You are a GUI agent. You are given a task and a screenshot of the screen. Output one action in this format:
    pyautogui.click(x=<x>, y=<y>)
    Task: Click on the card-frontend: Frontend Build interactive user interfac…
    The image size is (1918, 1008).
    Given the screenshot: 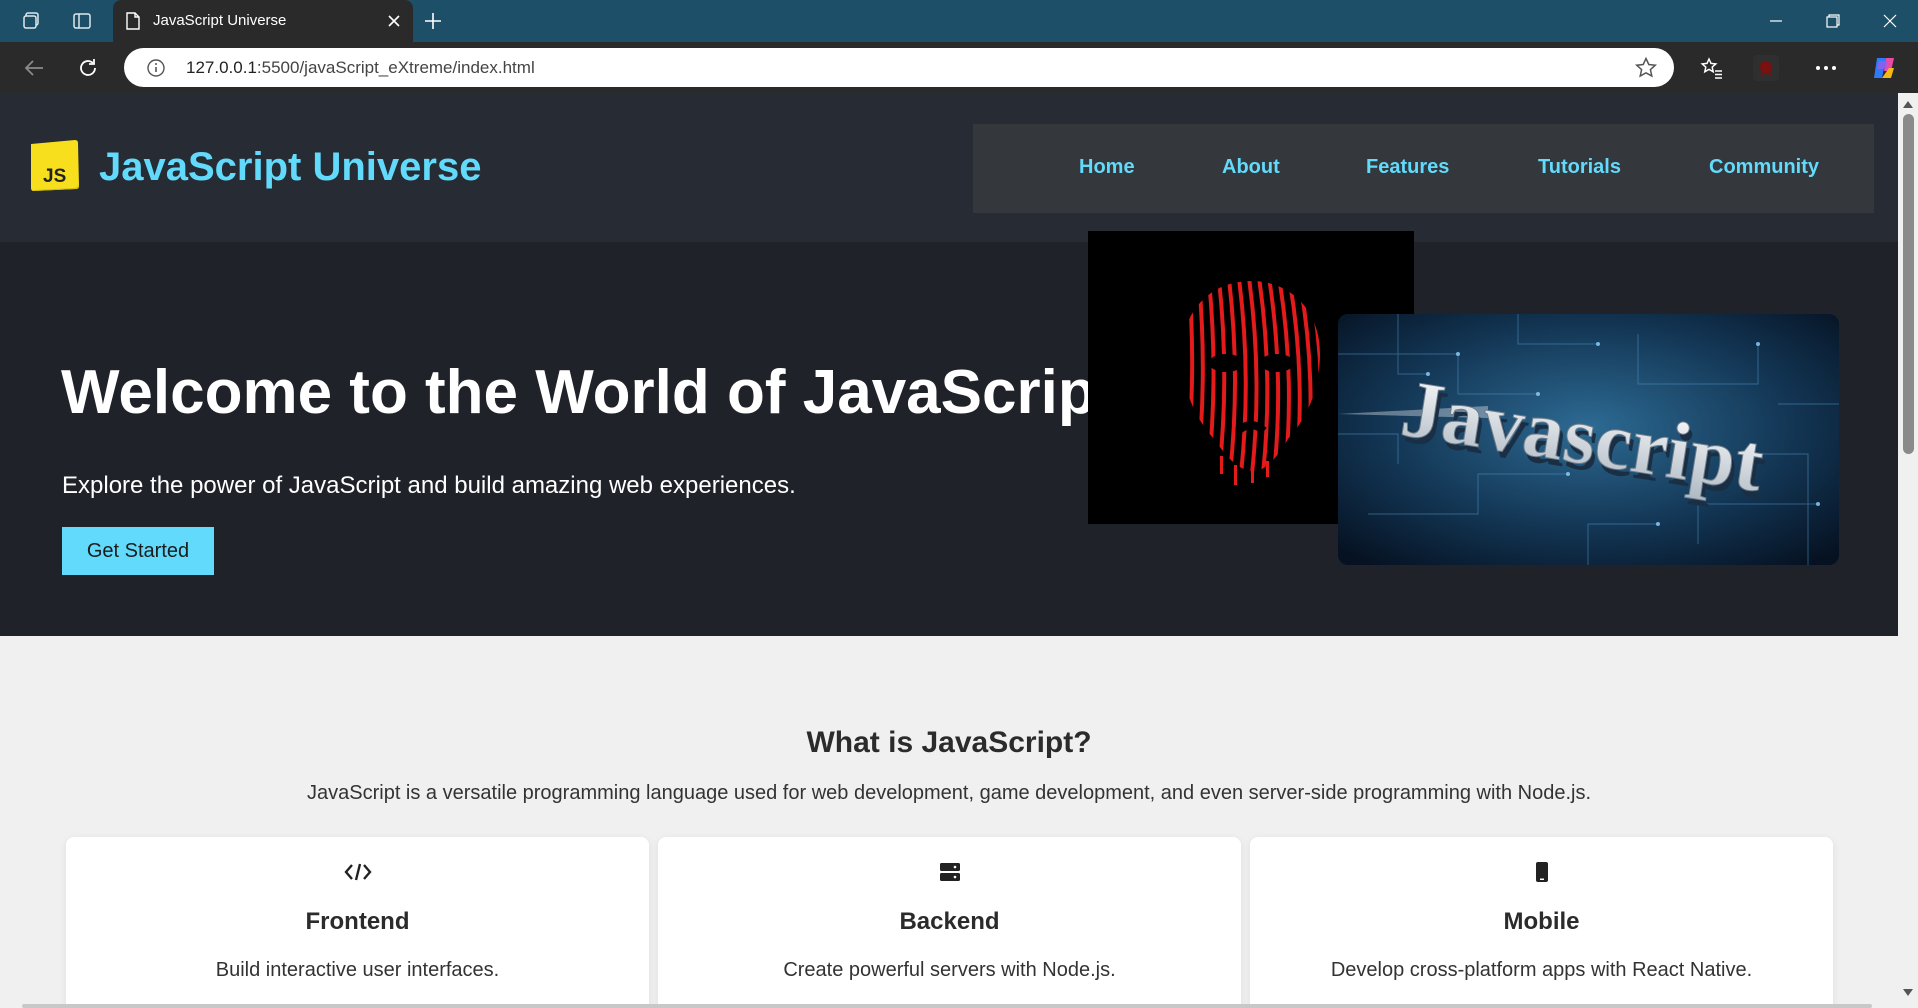 What is the action you would take?
    pyautogui.click(x=357, y=922)
    